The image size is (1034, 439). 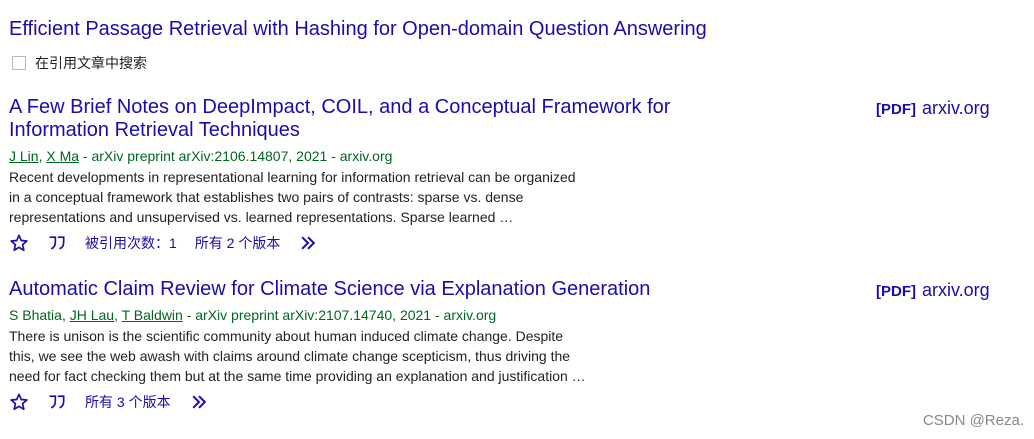 What do you see at coordinates (35, 315) in the screenshot?
I see `author-name: S Bhatia` at bounding box center [35, 315].